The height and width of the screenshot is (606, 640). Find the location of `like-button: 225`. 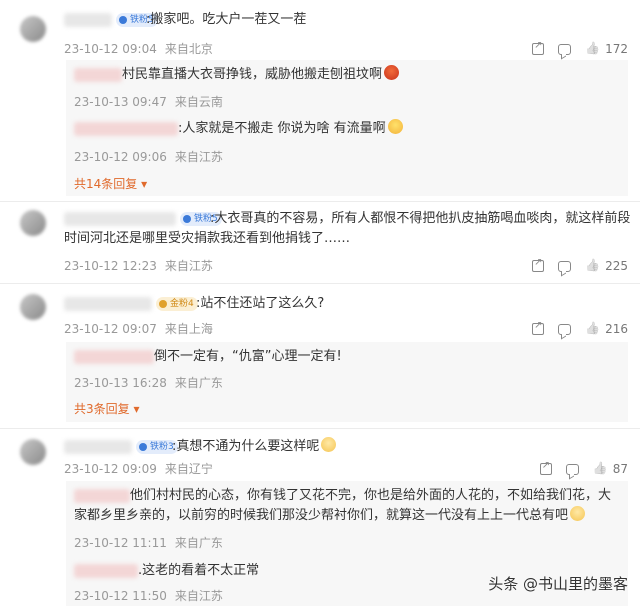

like-button: 225 is located at coordinates (606, 266).